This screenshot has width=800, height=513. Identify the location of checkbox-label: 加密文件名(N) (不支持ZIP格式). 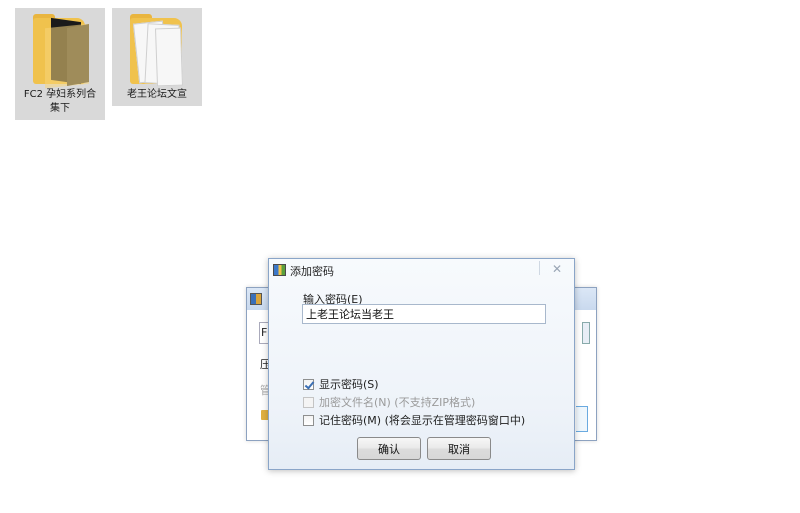
(397, 402).